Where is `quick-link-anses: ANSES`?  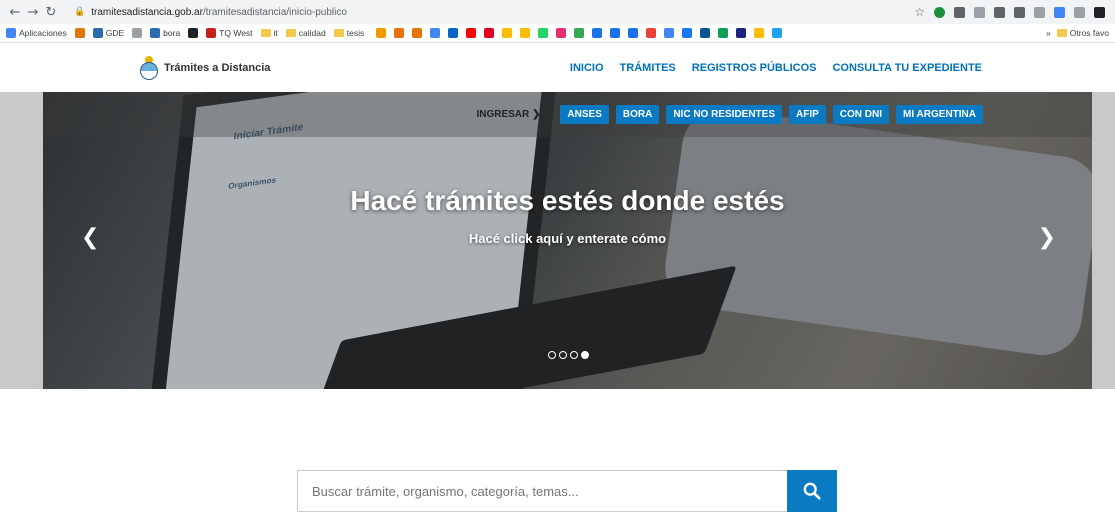 quick-link-anses: ANSES is located at coordinates (584, 114).